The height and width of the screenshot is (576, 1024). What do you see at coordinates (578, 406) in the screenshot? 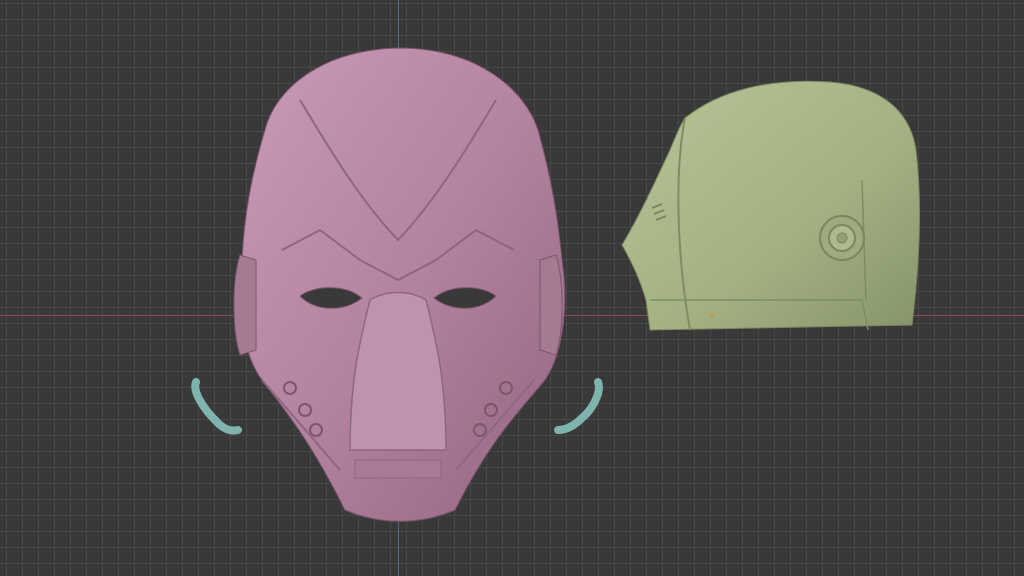
I see `strap-right-model` at bounding box center [578, 406].